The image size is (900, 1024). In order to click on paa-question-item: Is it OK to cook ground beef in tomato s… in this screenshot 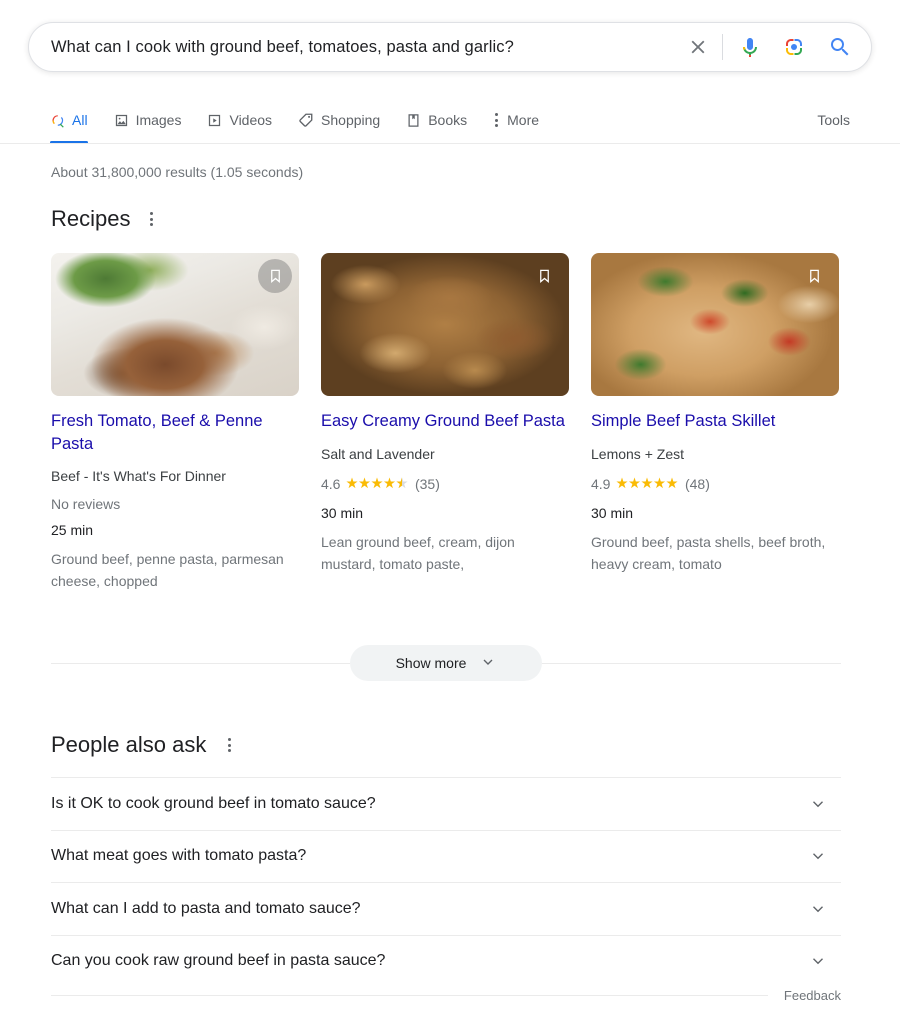, I will do `click(446, 803)`.